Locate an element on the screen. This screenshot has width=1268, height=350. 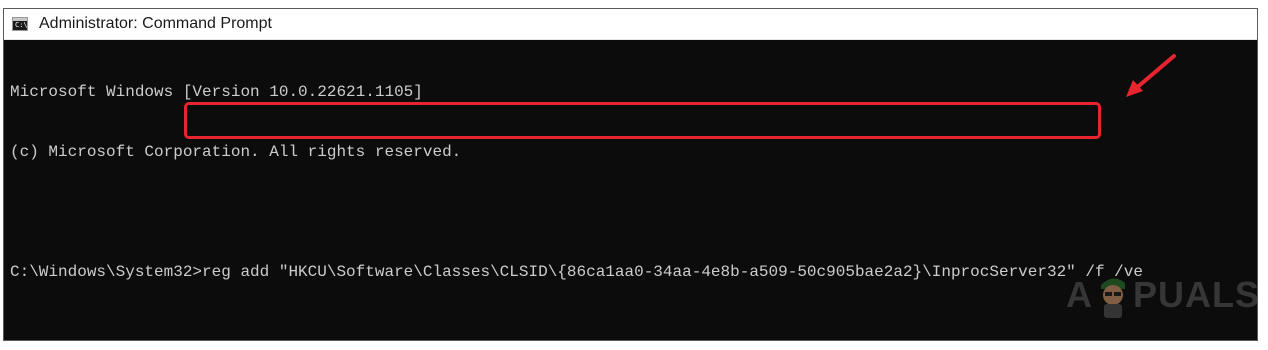
title-bar: C:\ Administrator: Command Prompt is located at coordinates (630, 24).